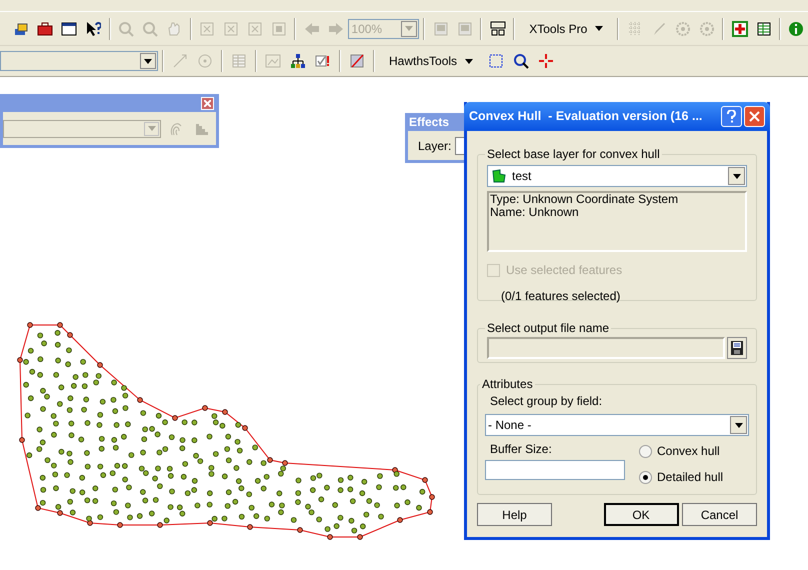  Describe the element at coordinates (79, 61) in the screenshot. I see `toolbar-combo` at that location.